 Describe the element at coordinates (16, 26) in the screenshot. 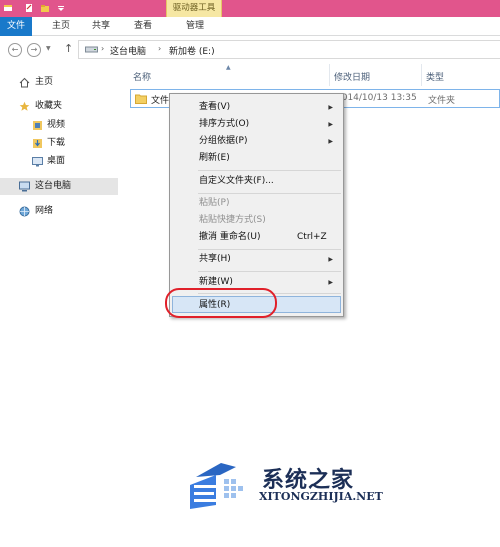

I see `tab-file: 文件` at that location.